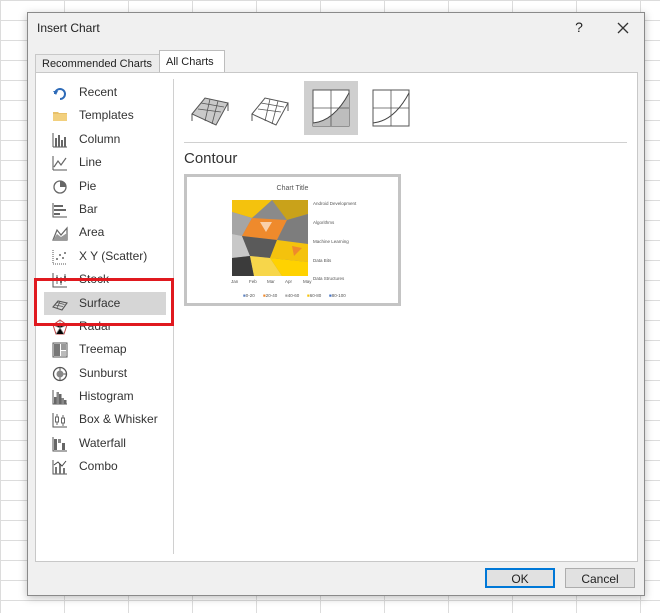  What do you see at coordinates (90, 162) in the screenshot?
I see `sidebar-item-label: Line` at bounding box center [90, 162].